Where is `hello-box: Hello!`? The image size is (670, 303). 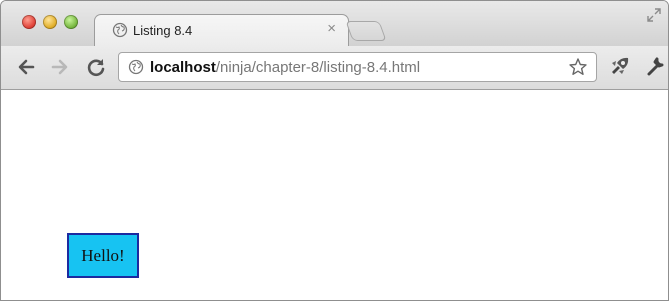
hello-box: Hello! is located at coordinates (103, 255).